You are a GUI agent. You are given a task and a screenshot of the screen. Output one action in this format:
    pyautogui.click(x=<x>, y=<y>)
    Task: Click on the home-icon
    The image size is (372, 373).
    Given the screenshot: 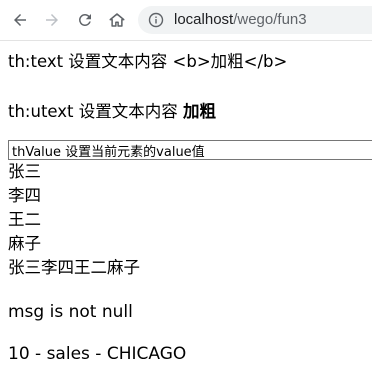 What is the action you would take?
    pyautogui.click(x=117, y=20)
    